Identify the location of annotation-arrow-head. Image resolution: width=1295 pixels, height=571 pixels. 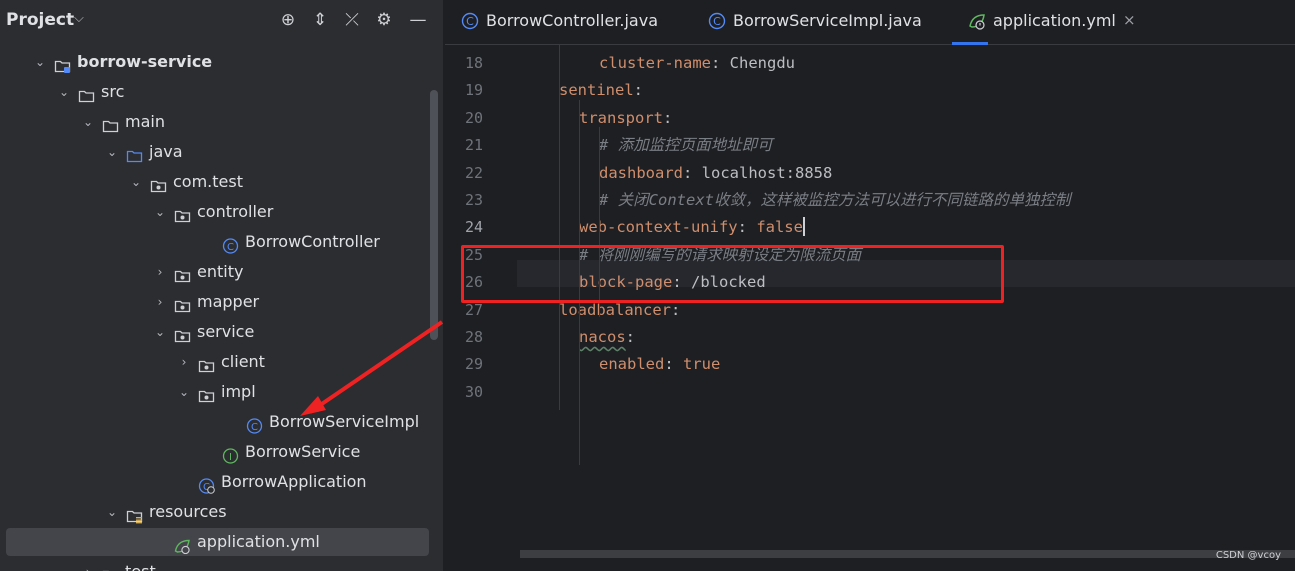
(313, 406).